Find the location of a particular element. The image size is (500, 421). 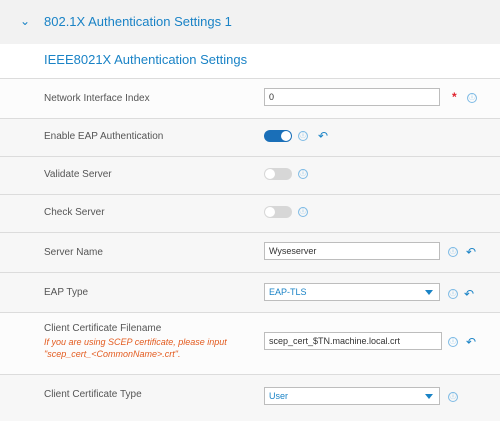

row-server-name: Server Name Wyseserver ⓘ ↶ is located at coordinates (250, 252).